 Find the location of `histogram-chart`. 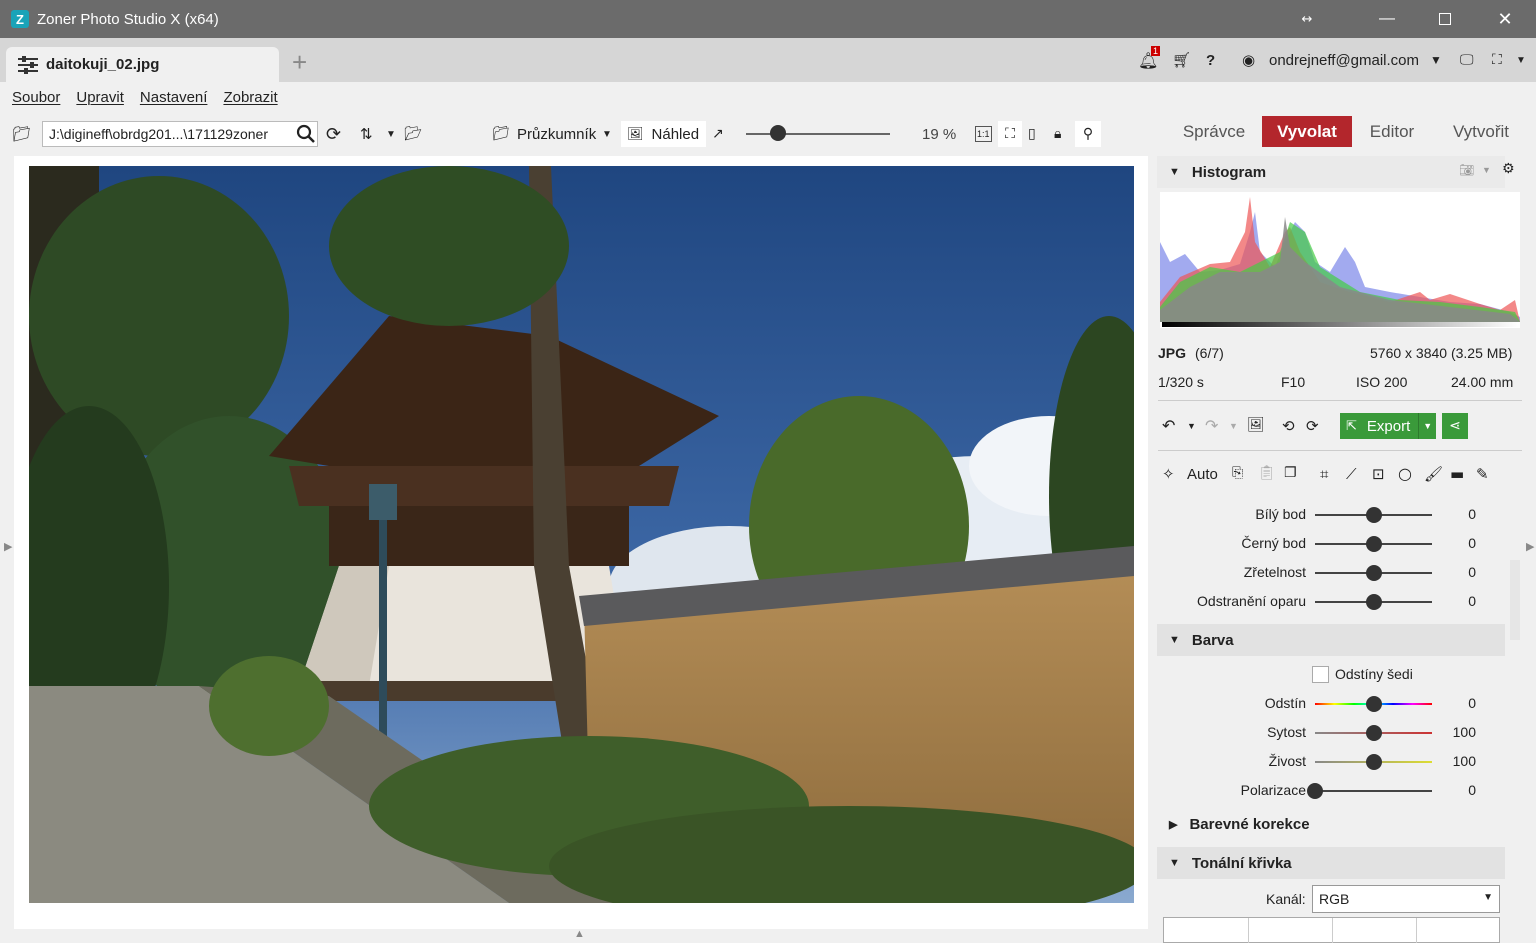

histogram-chart is located at coordinates (1340, 260).